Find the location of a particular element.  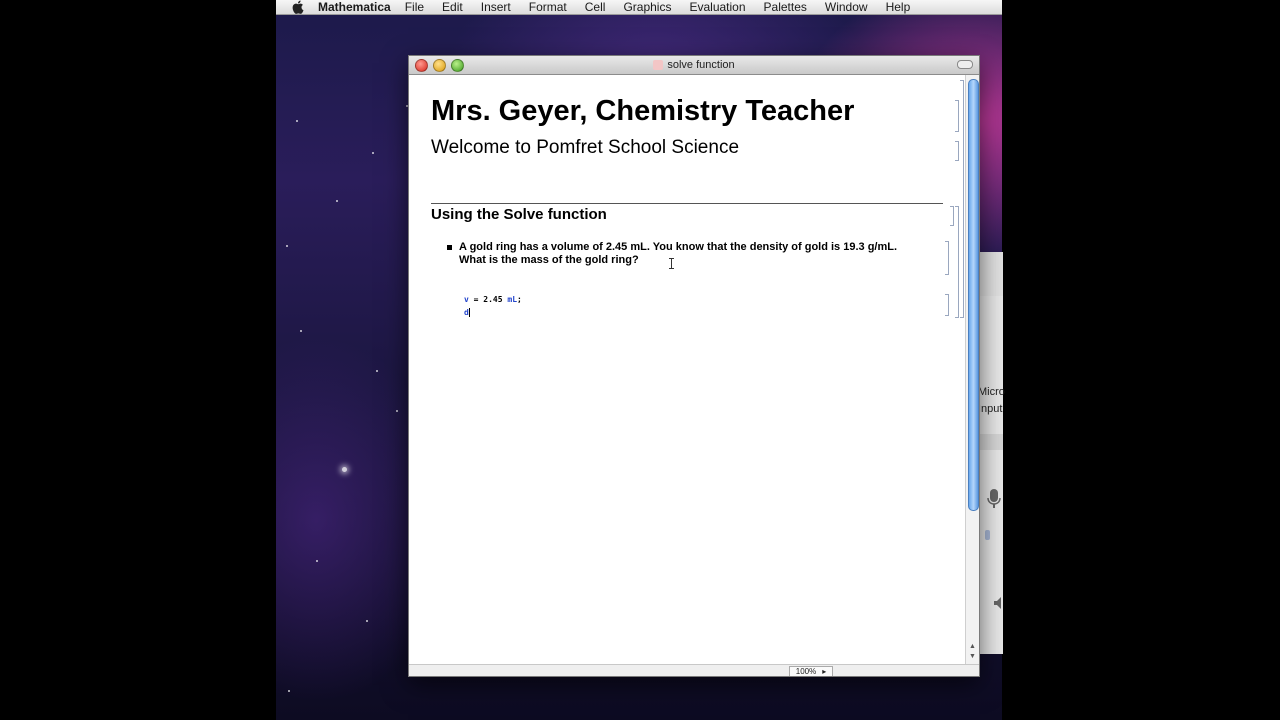

close-button is located at coordinates (421, 65).